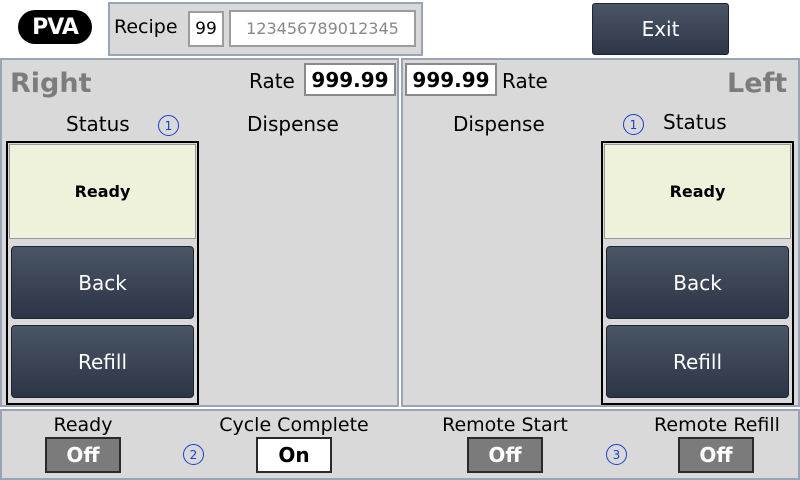 This screenshot has width=800, height=480. What do you see at coordinates (102, 282) in the screenshot?
I see `right-back-button: Back` at bounding box center [102, 282].